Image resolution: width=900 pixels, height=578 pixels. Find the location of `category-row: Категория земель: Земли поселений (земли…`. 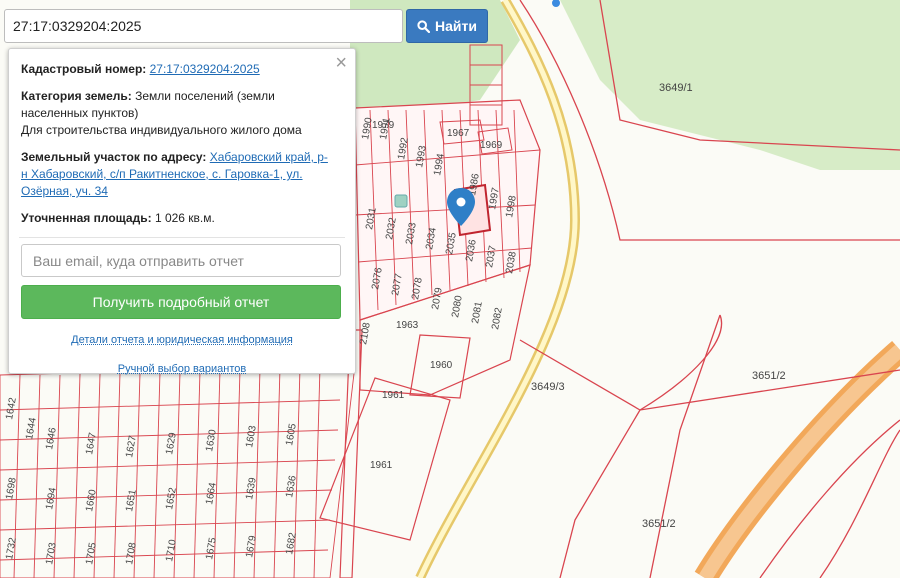

category-row: Категория земель: Земли поселений (земли… is located at coordinates (182, 113).